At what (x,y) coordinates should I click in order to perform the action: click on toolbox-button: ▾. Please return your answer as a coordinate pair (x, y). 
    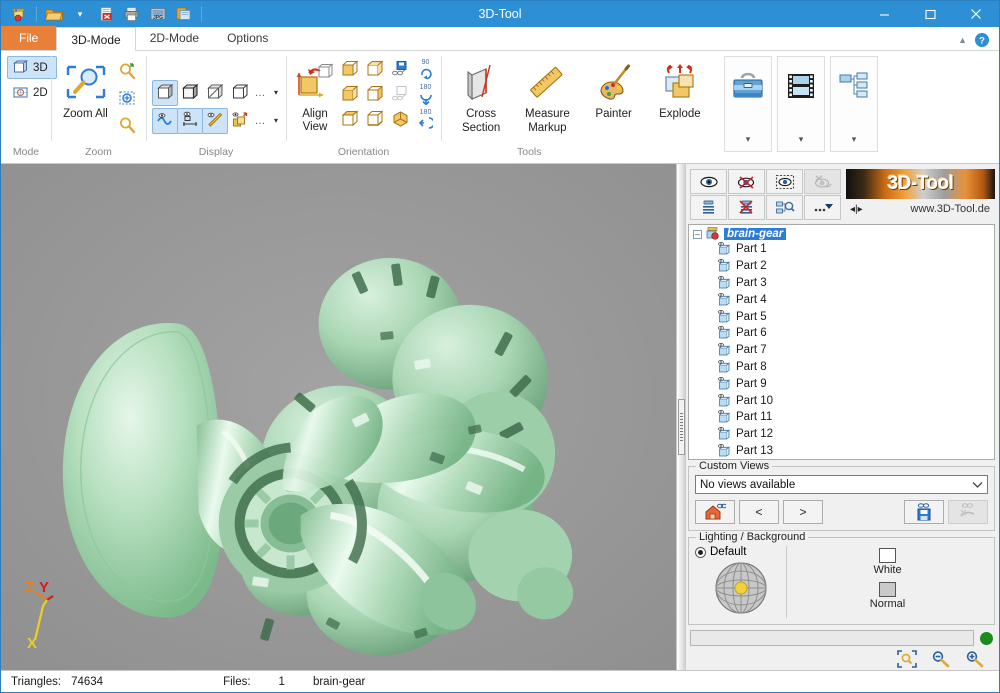
    Looking at the image, I should click on (748, 104).